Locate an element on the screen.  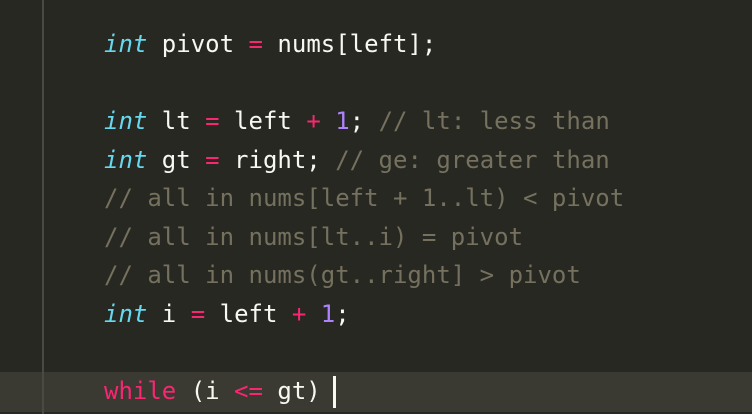
code-line: int pivot = nums[left]; is located at coordinates (270, 44).